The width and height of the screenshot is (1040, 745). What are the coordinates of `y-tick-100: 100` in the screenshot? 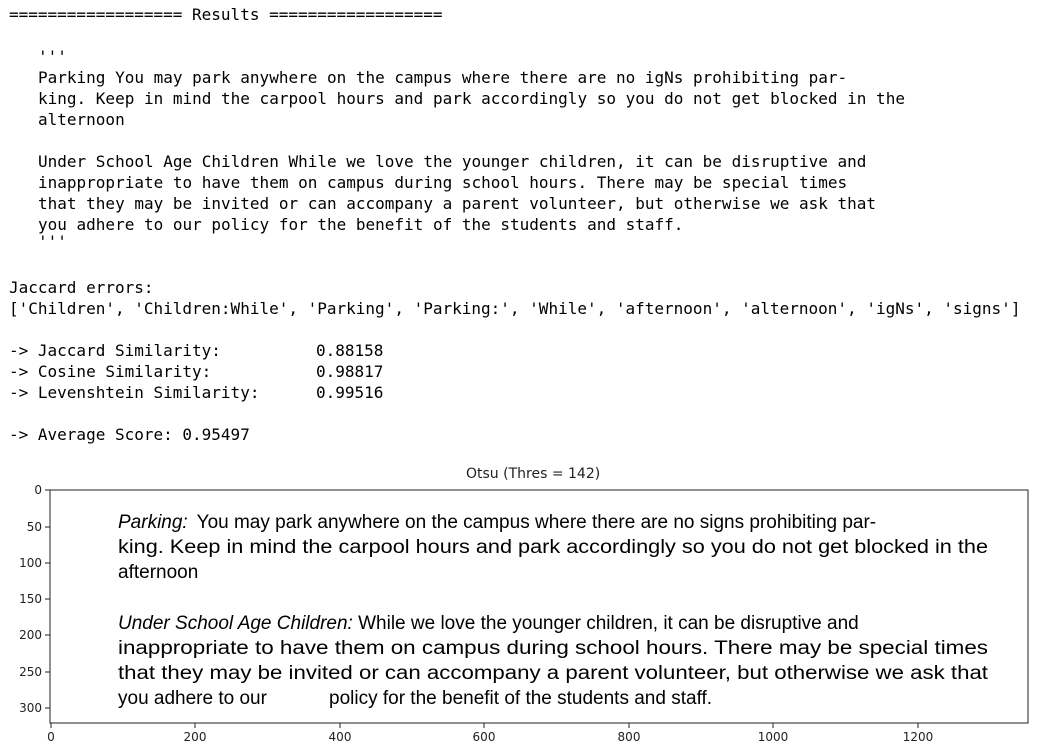 It's located at (30, 563).